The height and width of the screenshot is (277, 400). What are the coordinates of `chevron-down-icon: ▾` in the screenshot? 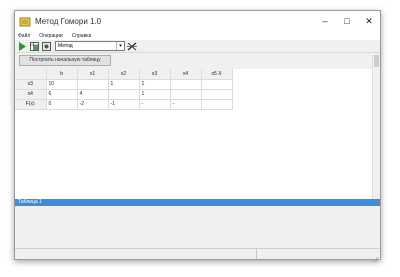 It's located at (120, 46).